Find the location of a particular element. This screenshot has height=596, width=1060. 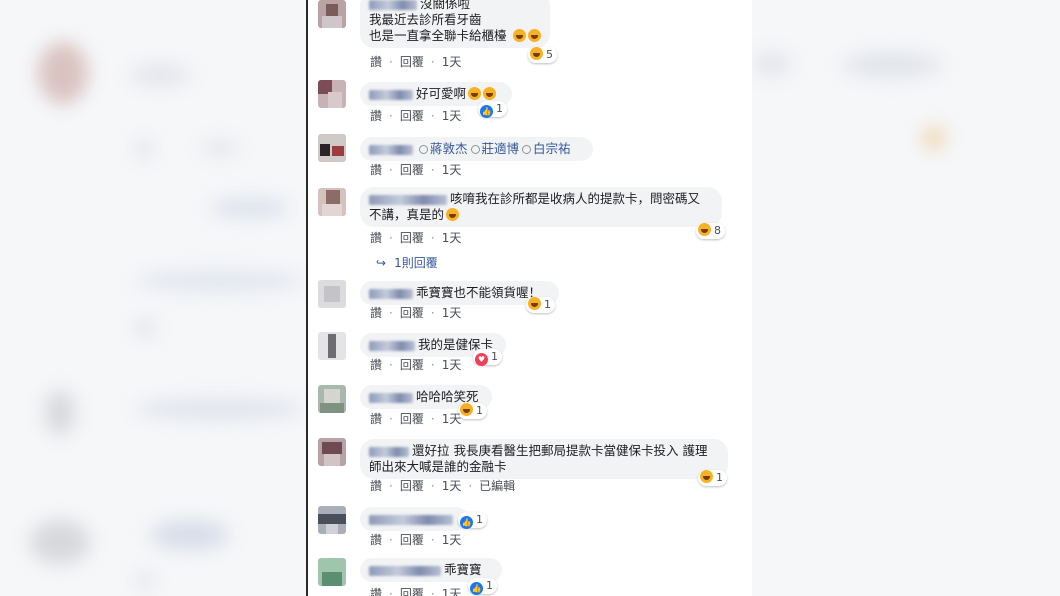

like-reaction-icon: 👍 is located at coordinates (466, 522).